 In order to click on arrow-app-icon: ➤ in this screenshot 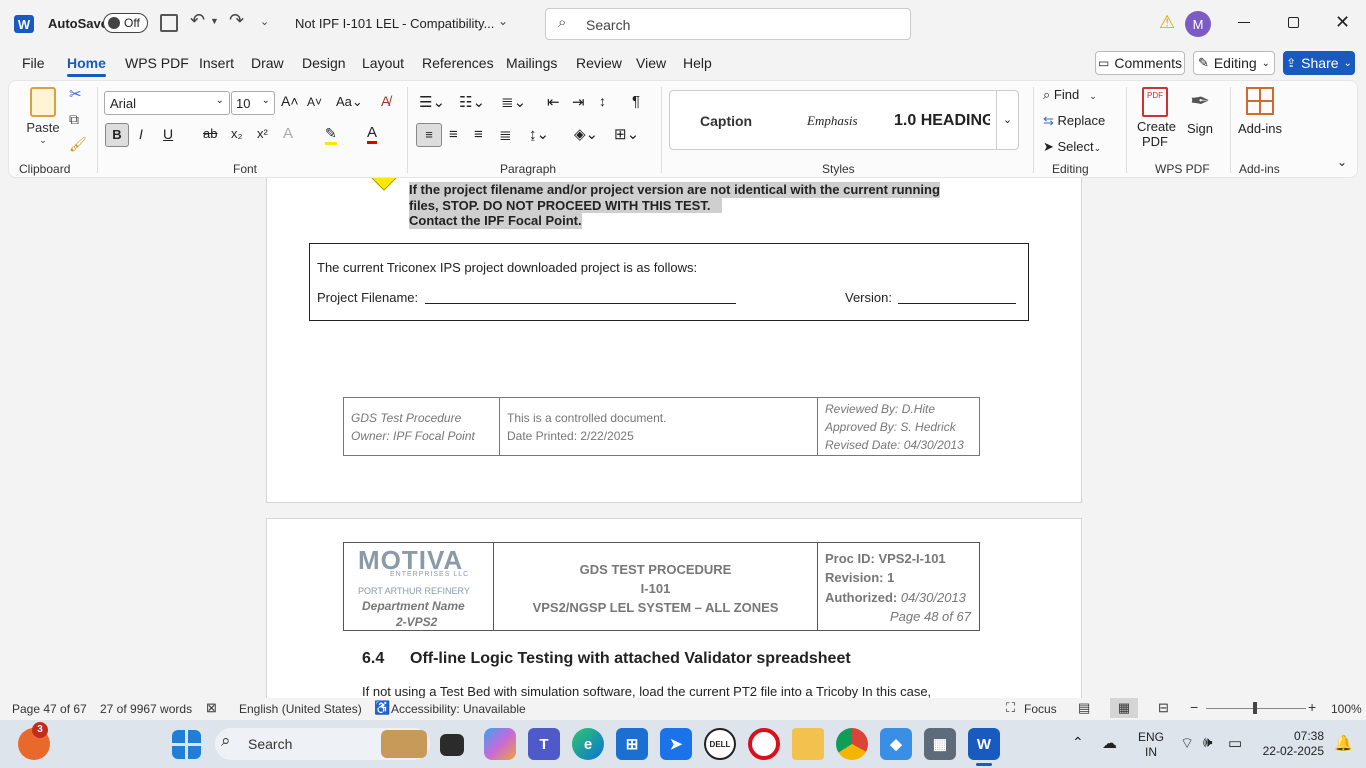, I will do `click(676, 744)`.